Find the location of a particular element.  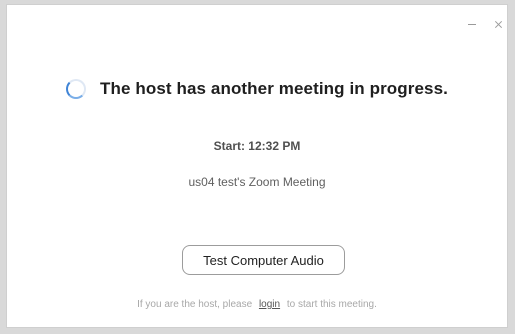

minimize-icon is located at coordinates (472, 24).